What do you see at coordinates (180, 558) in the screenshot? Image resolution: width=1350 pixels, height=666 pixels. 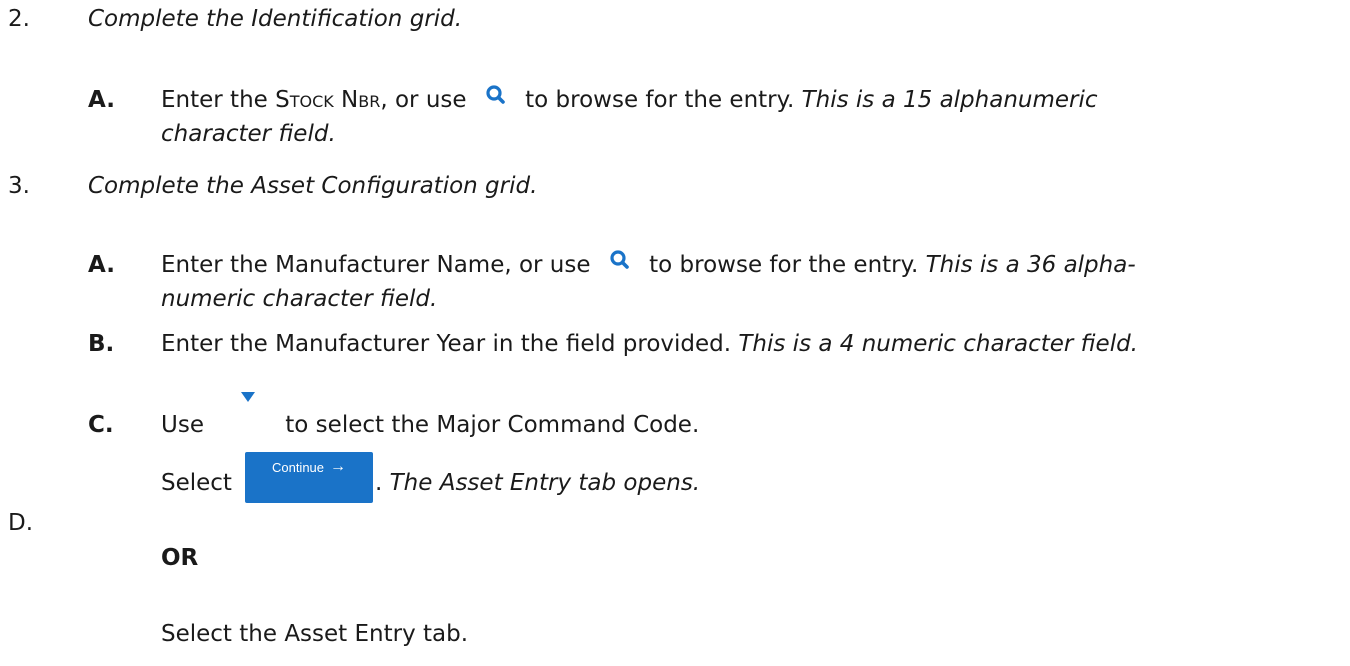 I see `or-label: OR` at bounding box center [180, 558].